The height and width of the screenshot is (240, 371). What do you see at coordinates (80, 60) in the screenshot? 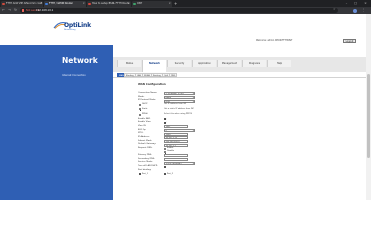
I see `page-title: Network` at bounding box center [80, 60].